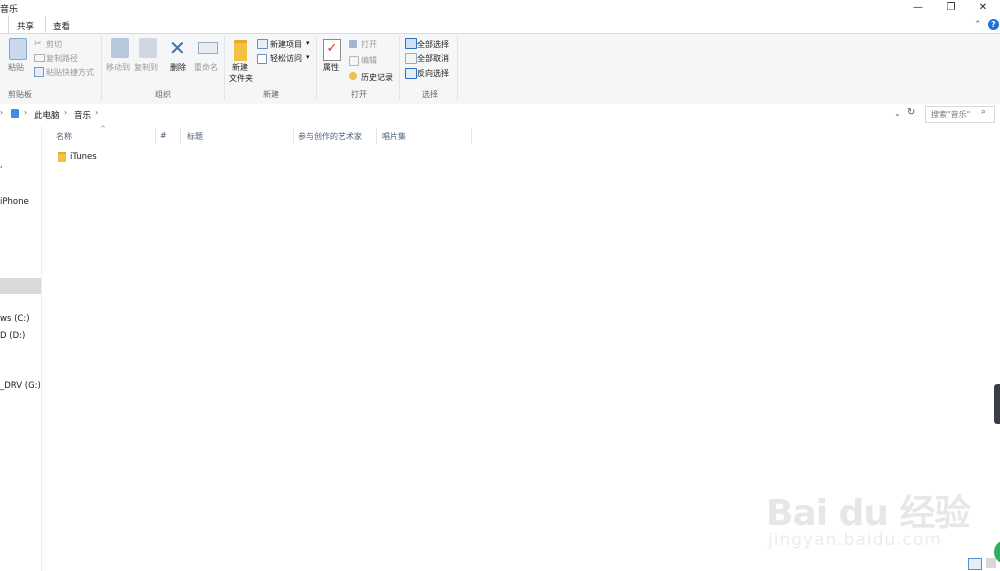 This screenshot has width=1000, height=571. I want to click on invert-selection-icon, so click(411, 73).